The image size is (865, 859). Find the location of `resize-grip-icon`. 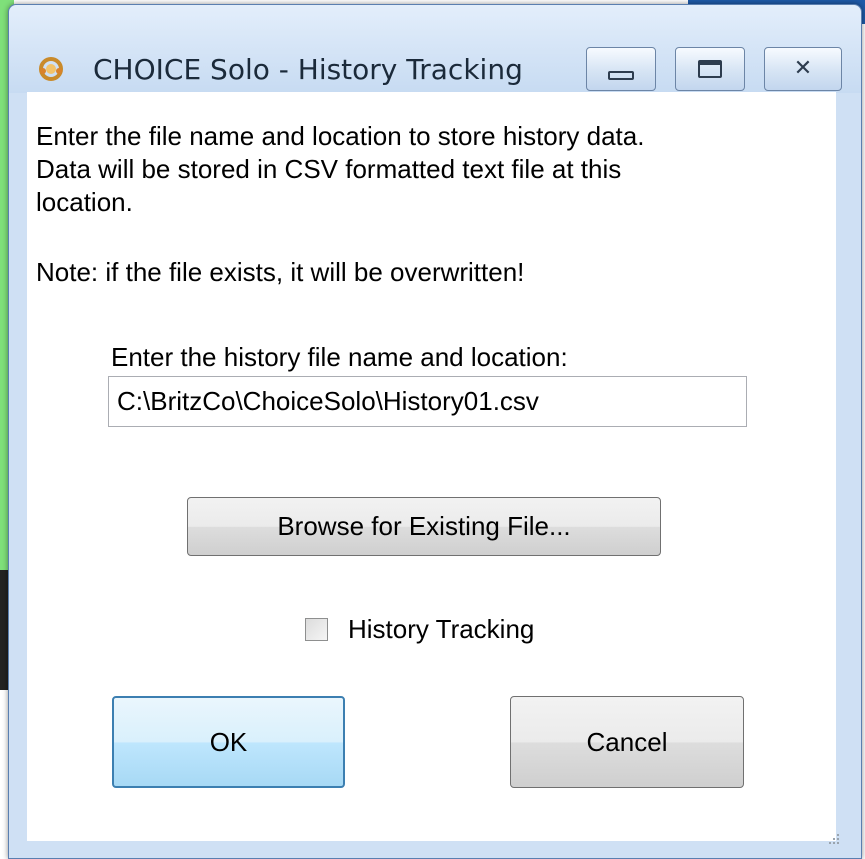

resize-grip-icon is located at coordinates (832, 837).